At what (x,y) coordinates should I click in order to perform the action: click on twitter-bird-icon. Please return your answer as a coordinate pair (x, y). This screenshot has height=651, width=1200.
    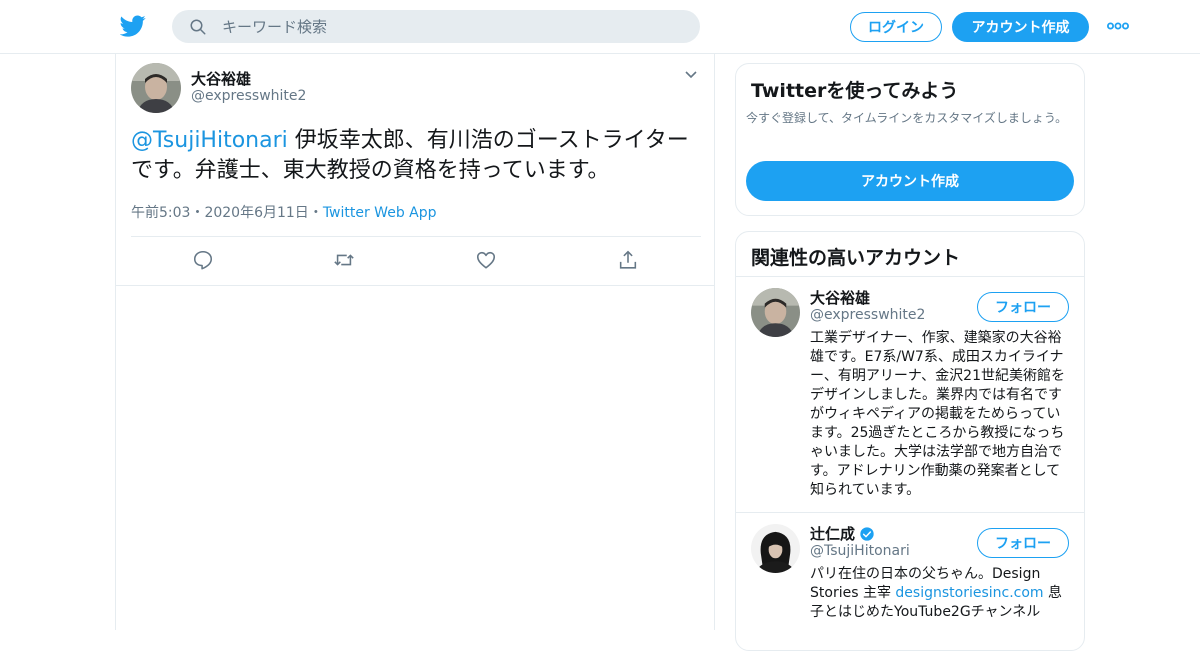
    Looking at the image, I should click on (133, 26).